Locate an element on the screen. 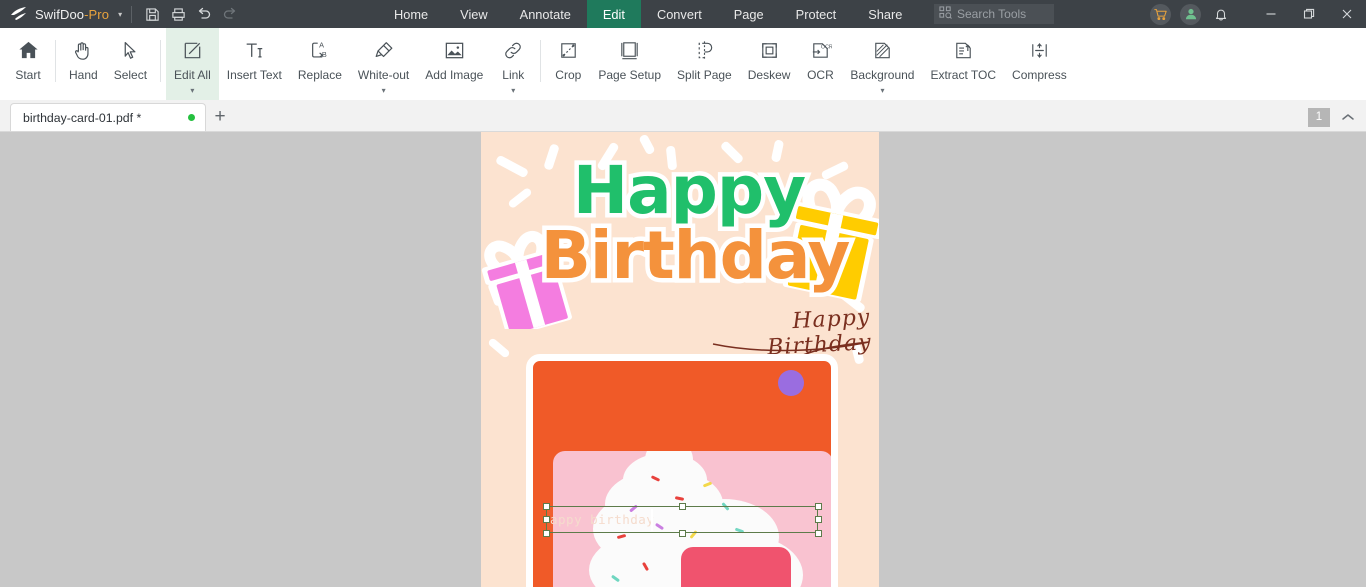 Image resolution: width=1366 pixels, height=587 pixels. new-tab-button: + is located at coordinates (220, 117).